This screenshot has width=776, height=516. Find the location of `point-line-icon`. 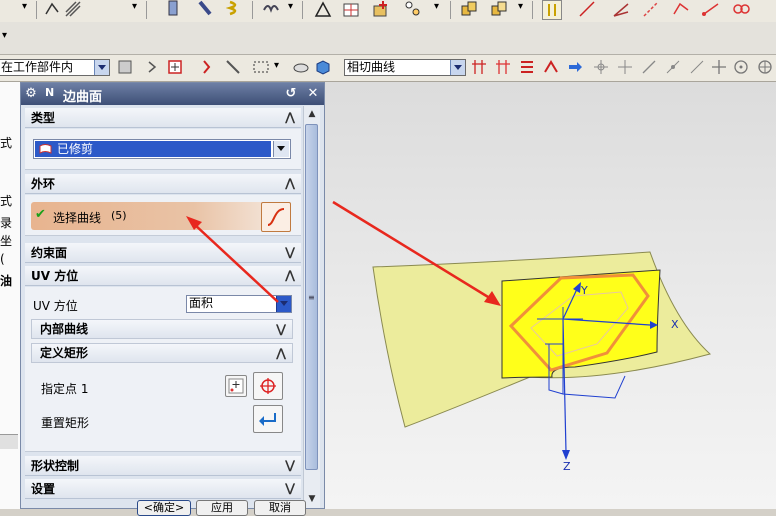

point-line-icon is located at coordinates (711, 9).